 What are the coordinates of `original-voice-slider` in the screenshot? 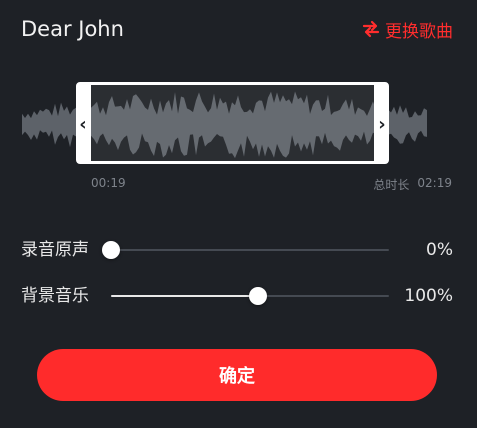 It's located at (245, 250).